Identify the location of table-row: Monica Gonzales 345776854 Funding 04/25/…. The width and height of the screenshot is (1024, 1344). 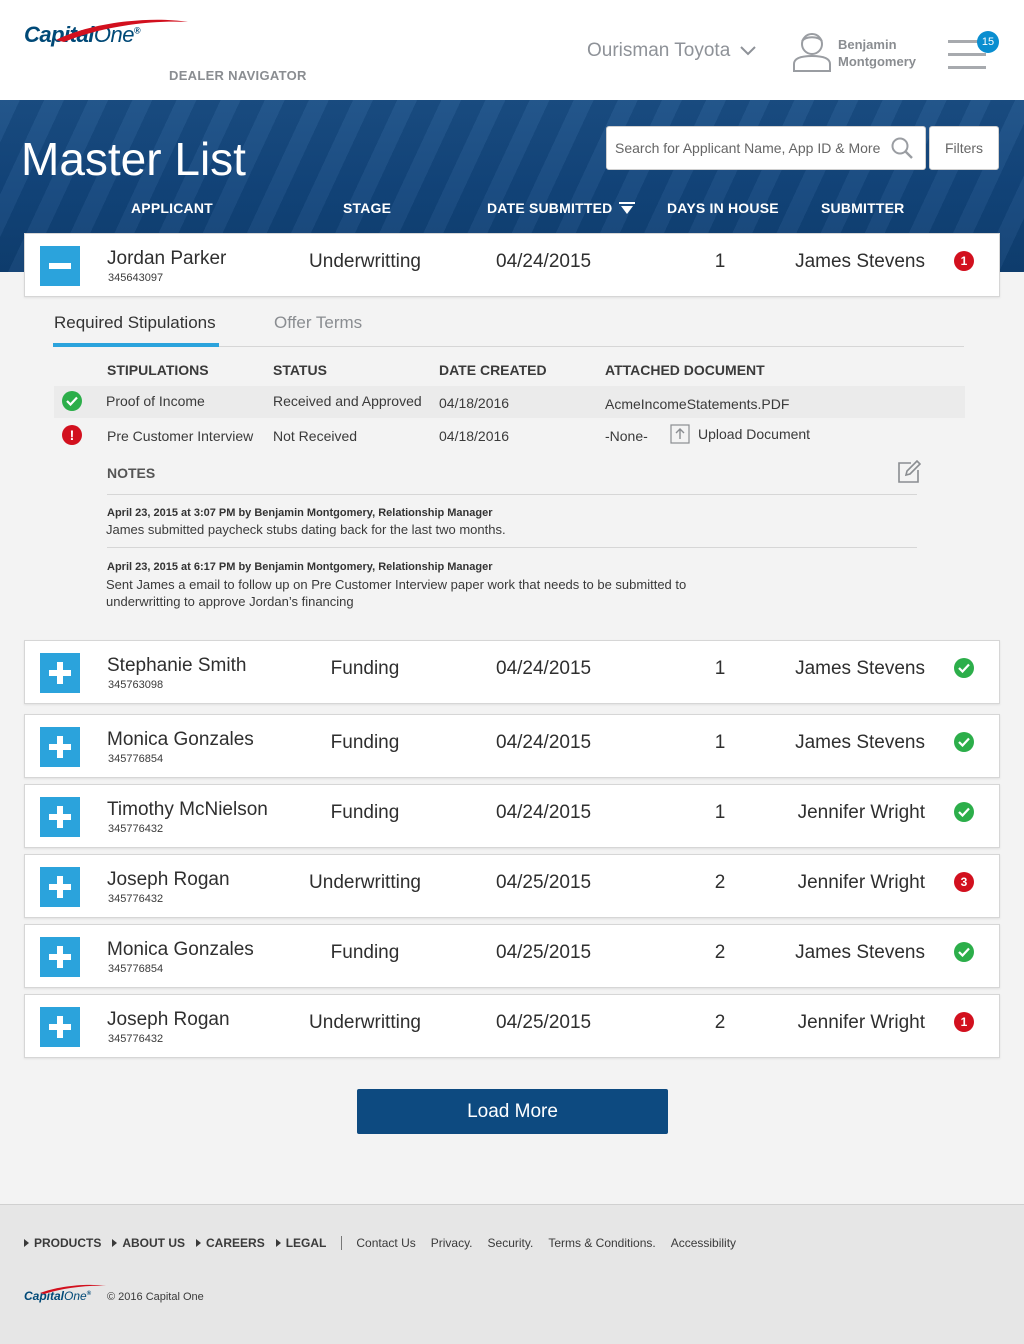
(512, 956).